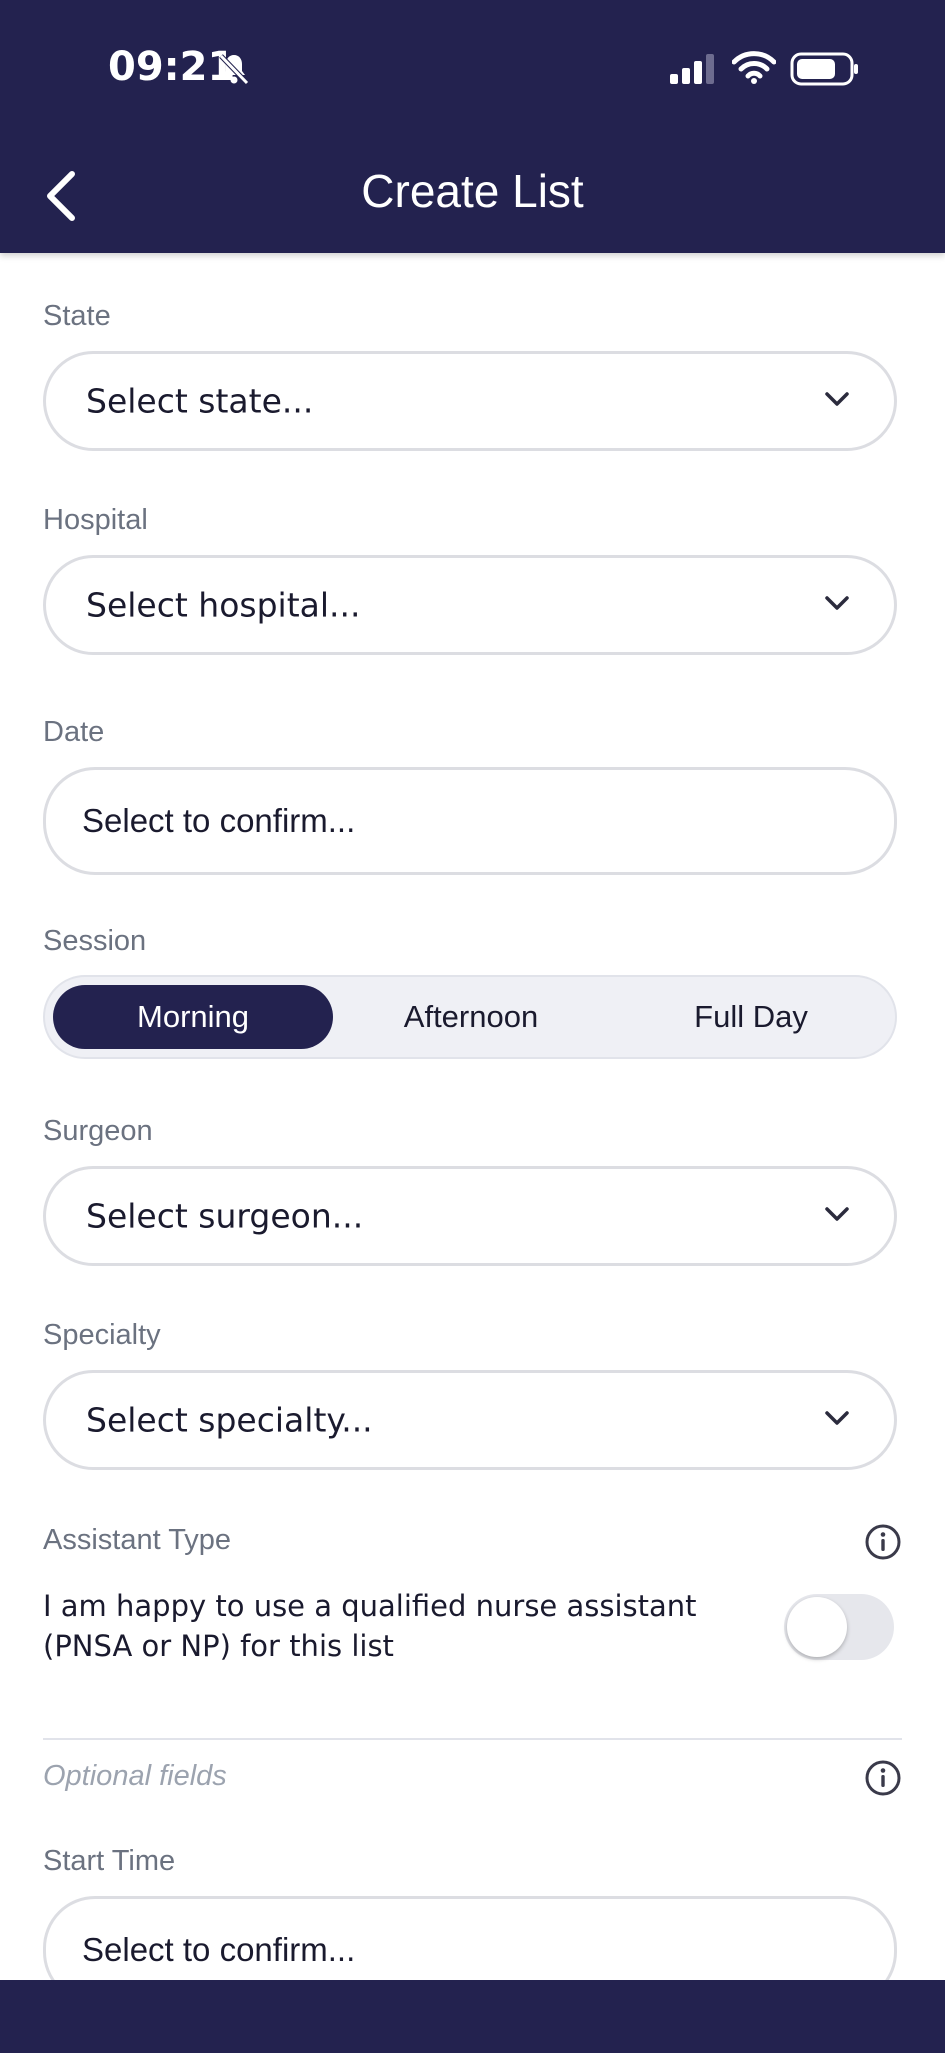 This screenshot has height=2053, width=945. Describe the element at coordinates (472, 1739) in the screenshot. I see `divider` at that location.